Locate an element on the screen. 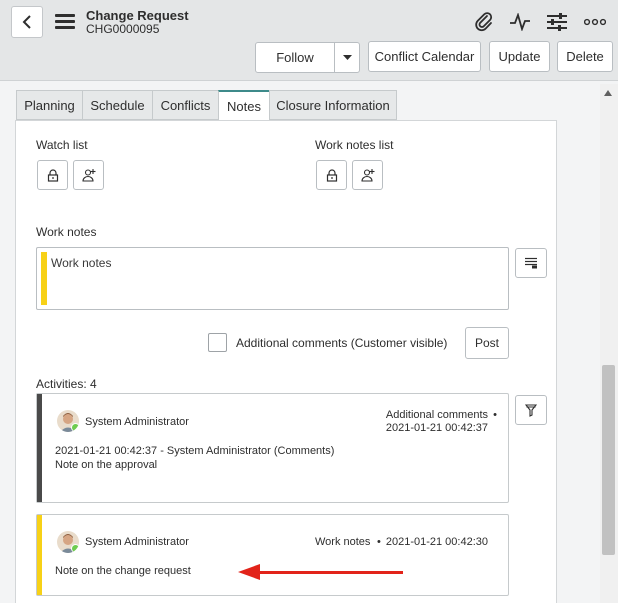  tab-planning: Planning is located at coordinates (49, 105).